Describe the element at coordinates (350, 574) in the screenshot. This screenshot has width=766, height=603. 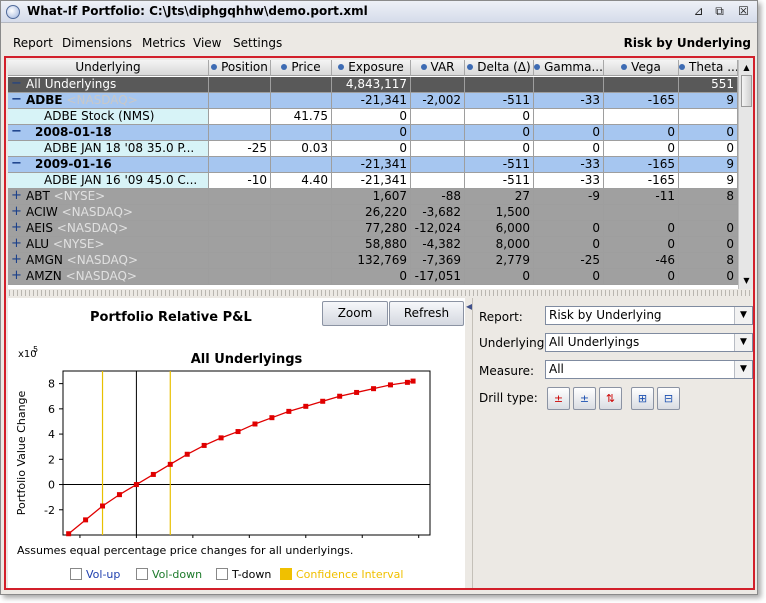
I see `legend-label: Confidence Interval` at that location.